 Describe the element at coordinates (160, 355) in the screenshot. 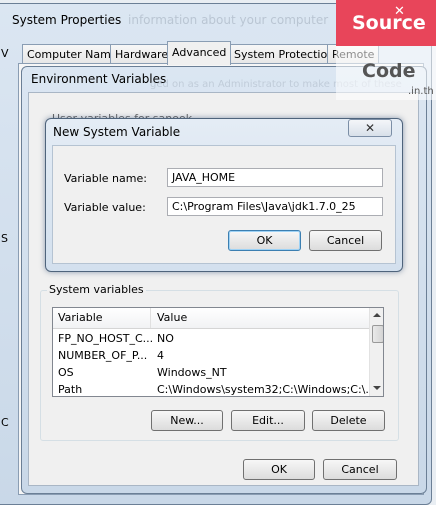

I see `row-value: 4` at that location.